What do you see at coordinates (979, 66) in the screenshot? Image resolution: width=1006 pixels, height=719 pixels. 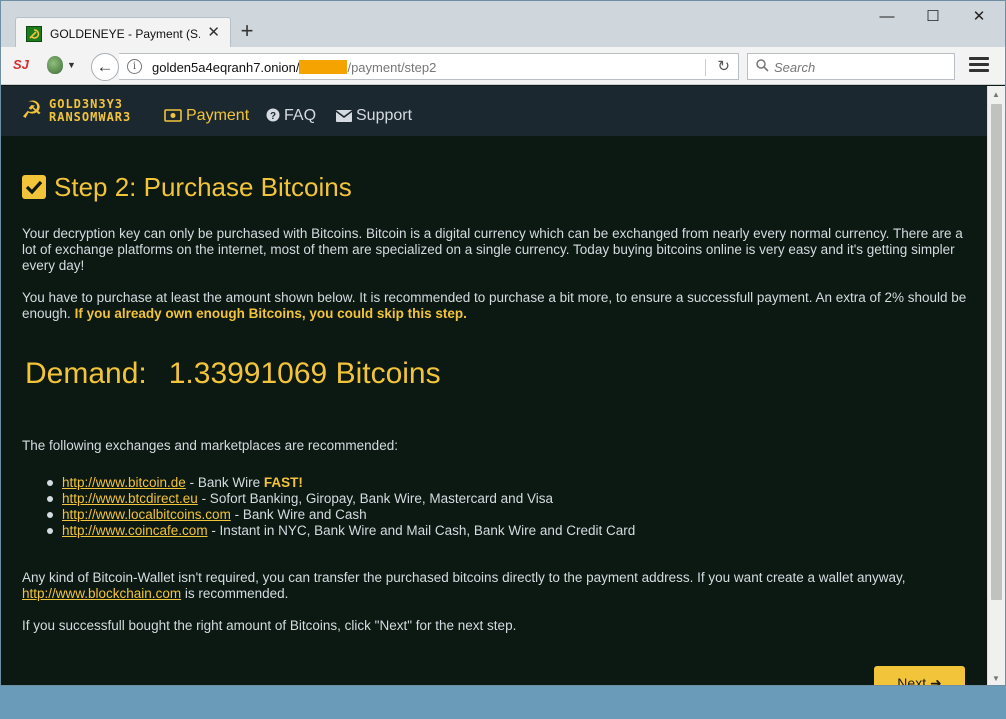 I see `hamburger-menu-icon` at bounding box center [979, 66].